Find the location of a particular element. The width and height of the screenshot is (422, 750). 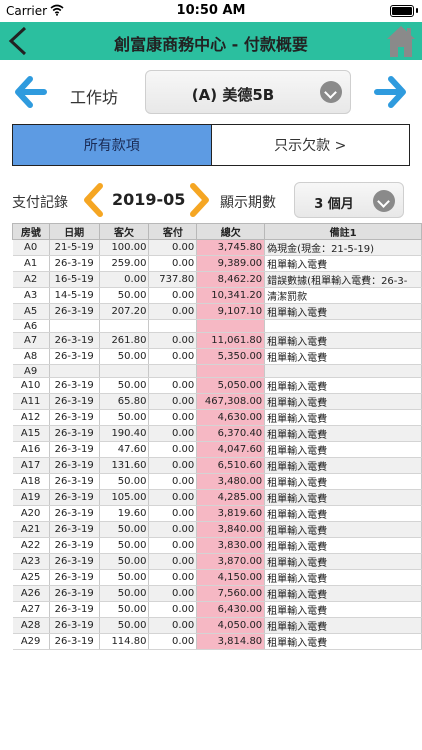

table-row: A25 26-3-19 50.00 0.00 4,150.00 租單輸入電費 is located at coordinates (217, 577).